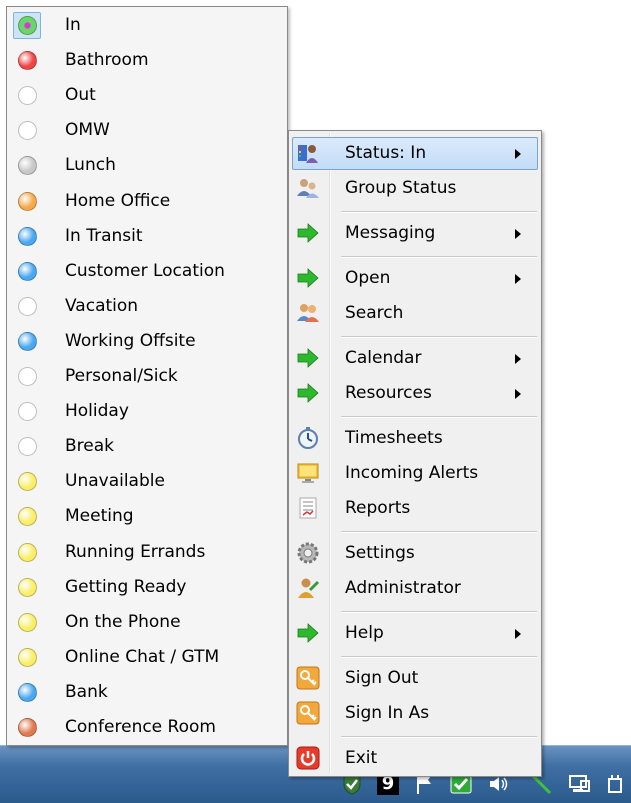  I want to click on status-item-running-errands: Running Errands, so click(147, 552).